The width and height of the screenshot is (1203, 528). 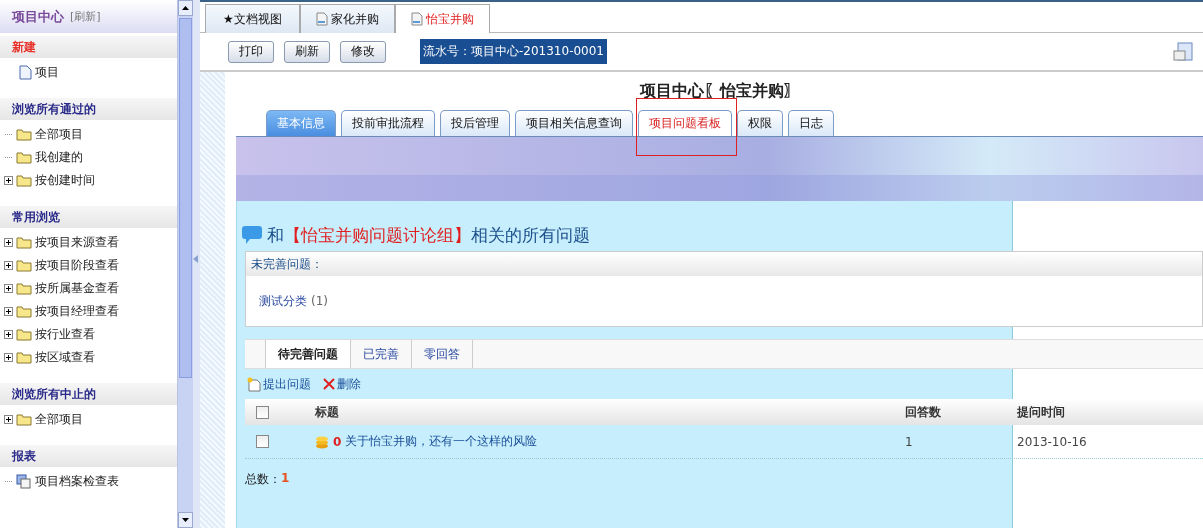 I want to click on tree-item: 按项目来源查看, so click(x=88, y=242).